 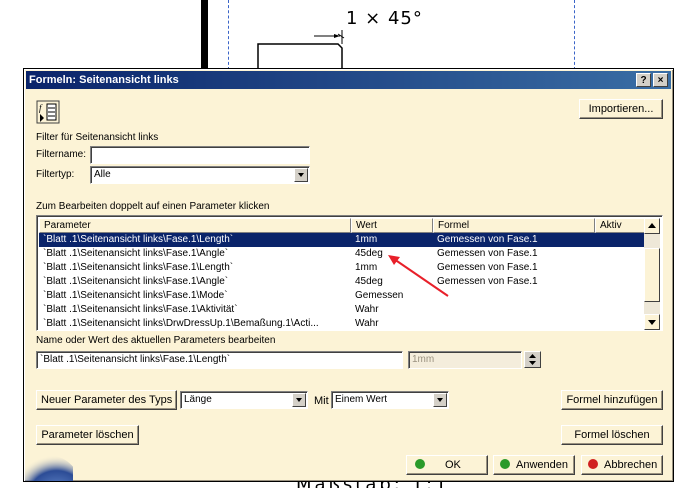 What do you see at coordinates (643, 80) in the screenshot?
I see `help-button: ?` at bounding box center [643, 80].